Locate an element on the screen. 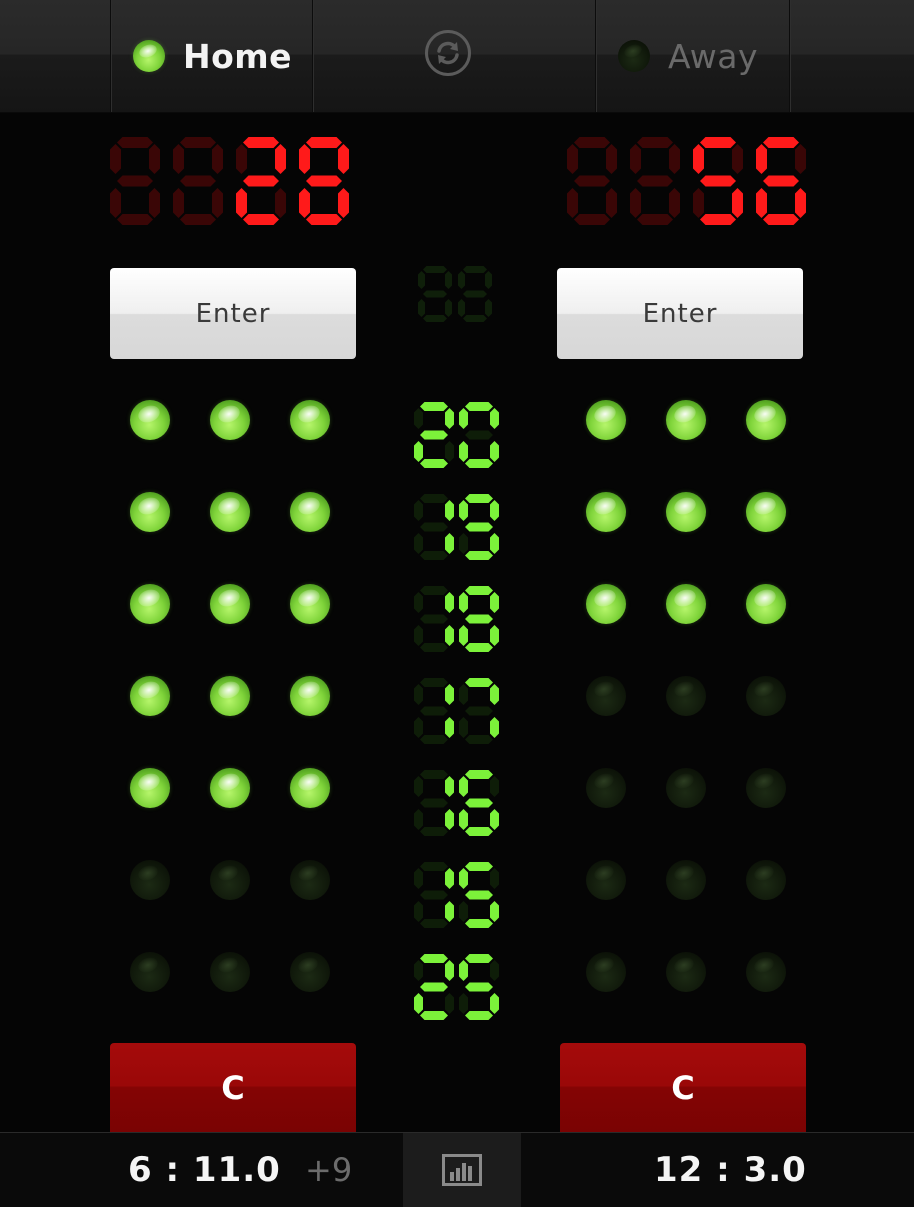 This screenshot has width=914, height=1207. away-clear-button: C is located at coordinates (683, 1087).